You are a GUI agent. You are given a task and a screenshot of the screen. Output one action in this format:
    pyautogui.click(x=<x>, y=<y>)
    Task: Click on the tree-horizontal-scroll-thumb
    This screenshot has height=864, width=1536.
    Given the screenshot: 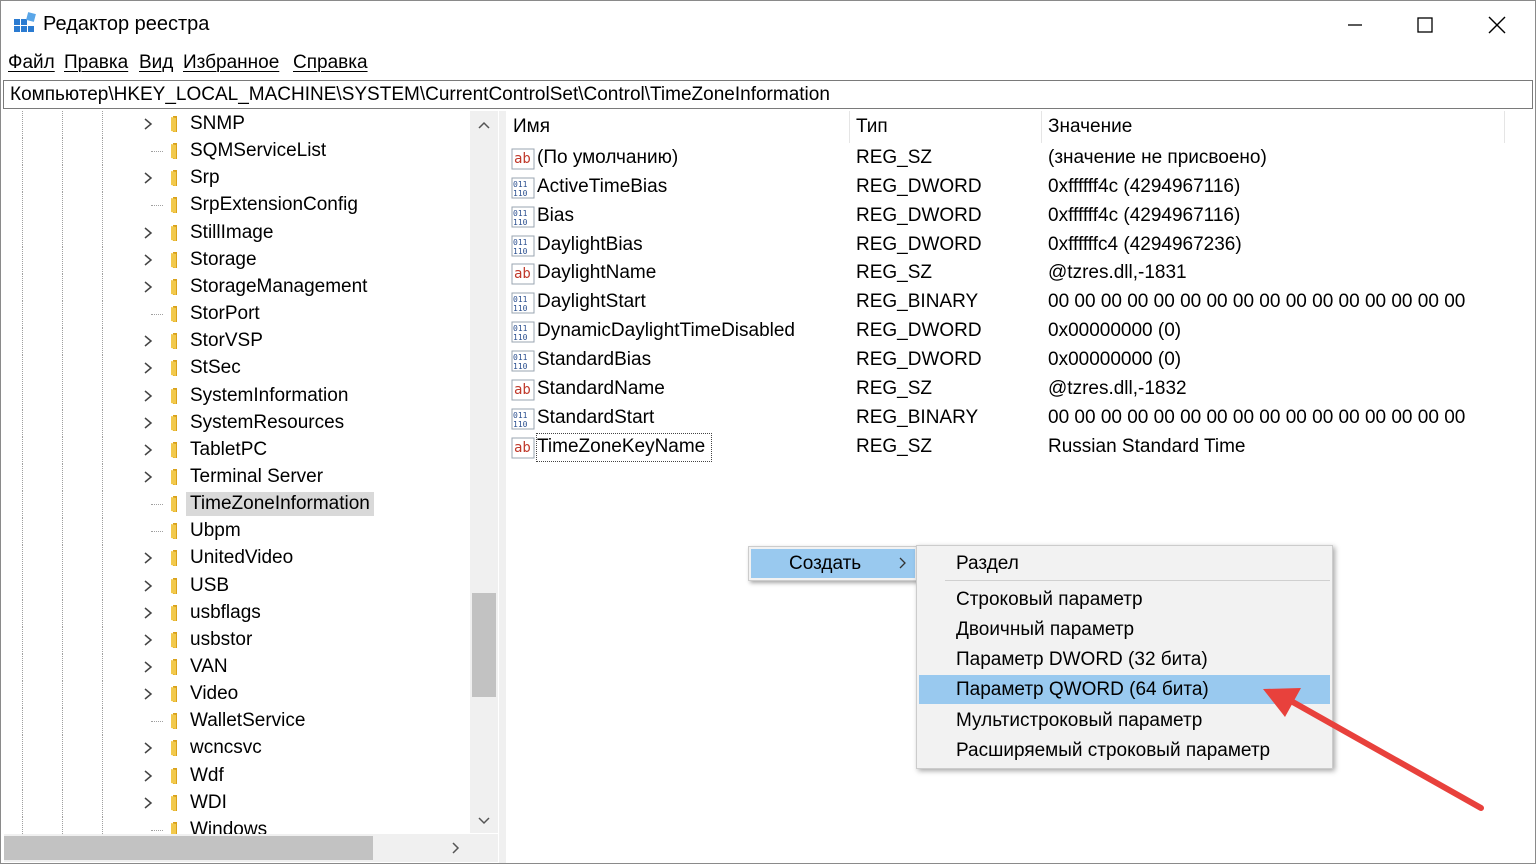 What is the action you would take?
    pyautogui.click(x=188, y=848)
    